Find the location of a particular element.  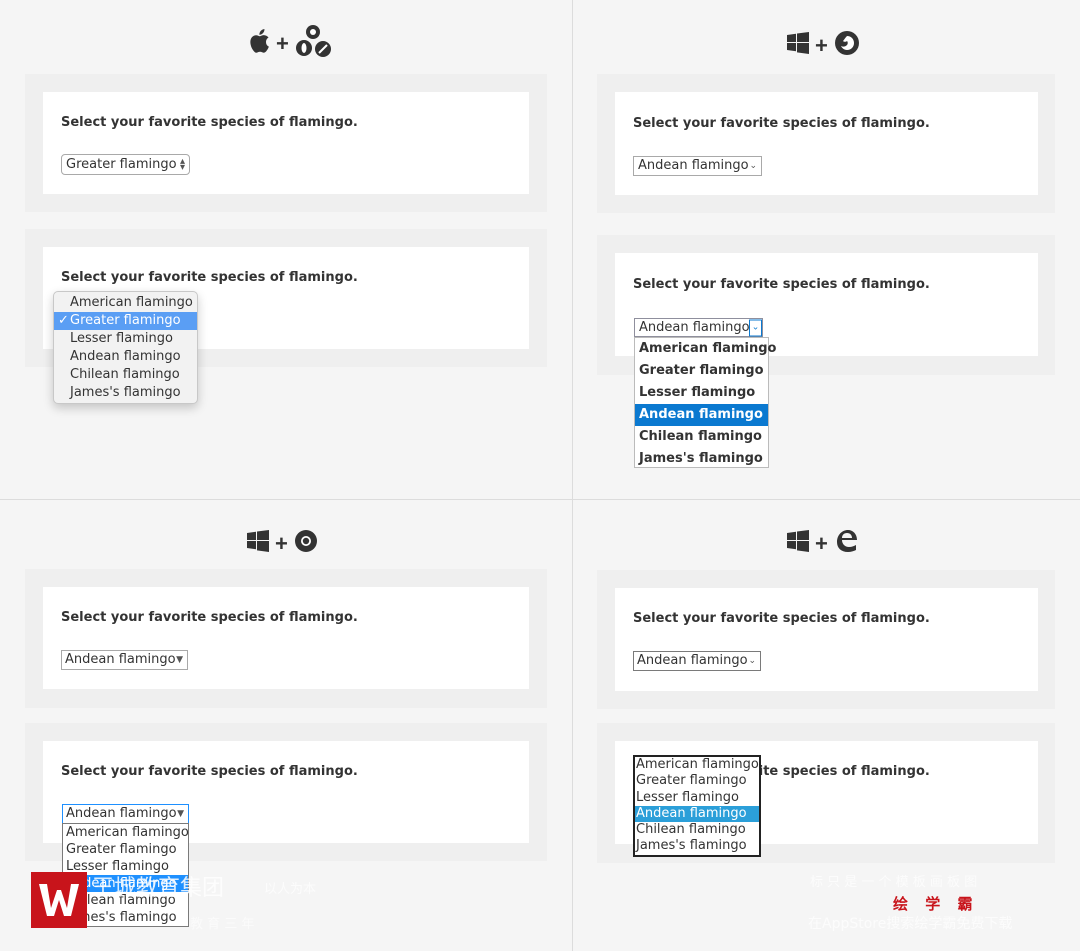

q2-select-open-value: Andean flamingo is located at coordinates (694, 327).